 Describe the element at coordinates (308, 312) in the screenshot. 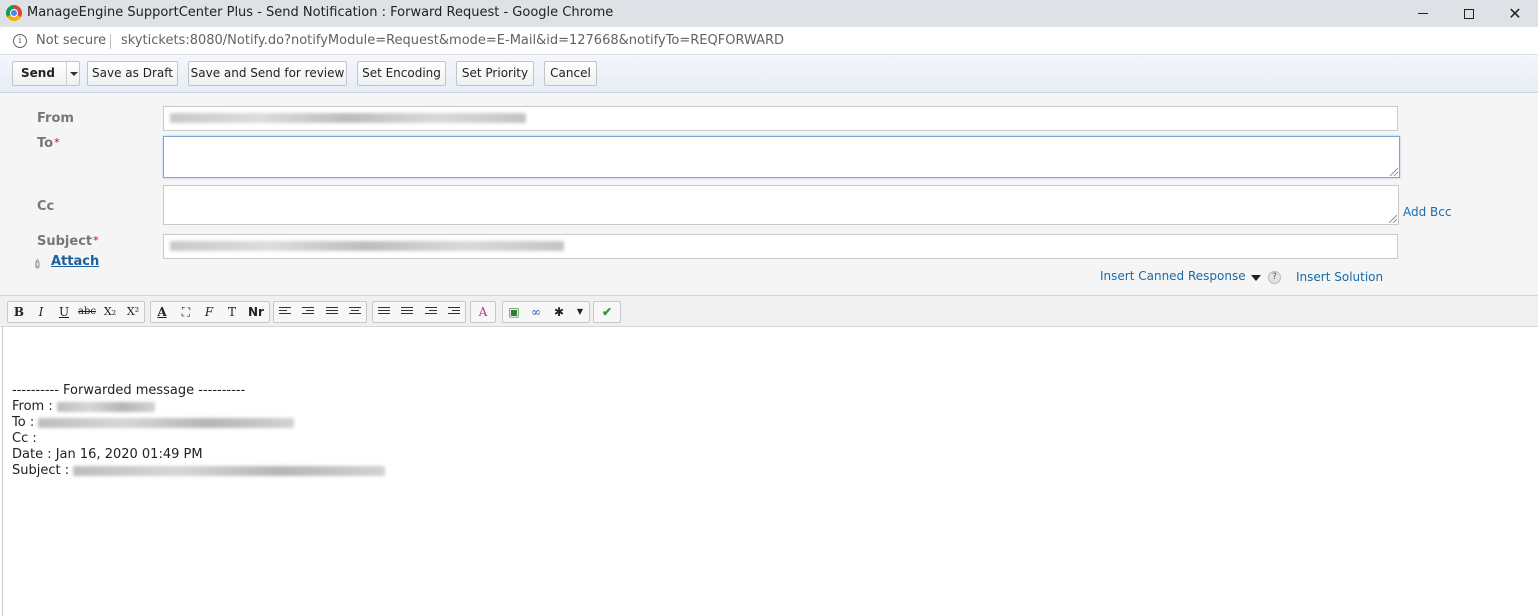

I see `align-right-icon` at that location.